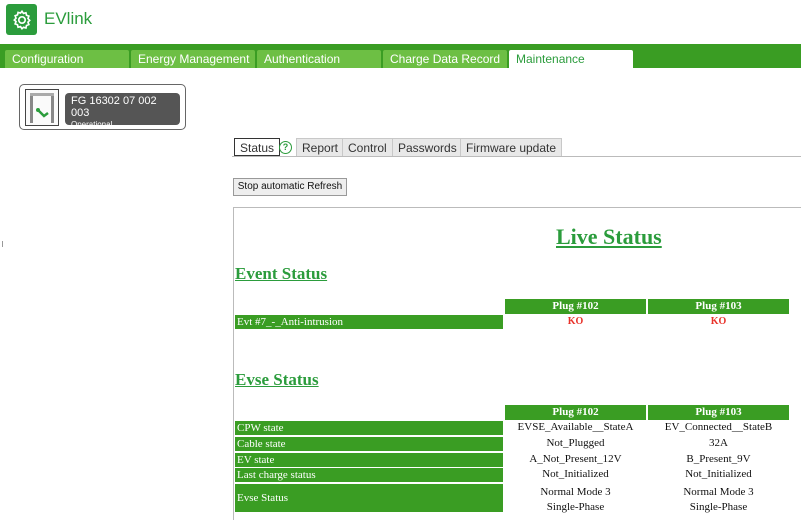 This screenshot has width=801, height=520. I want to click on subtab-control: Control, so click(367, 147).